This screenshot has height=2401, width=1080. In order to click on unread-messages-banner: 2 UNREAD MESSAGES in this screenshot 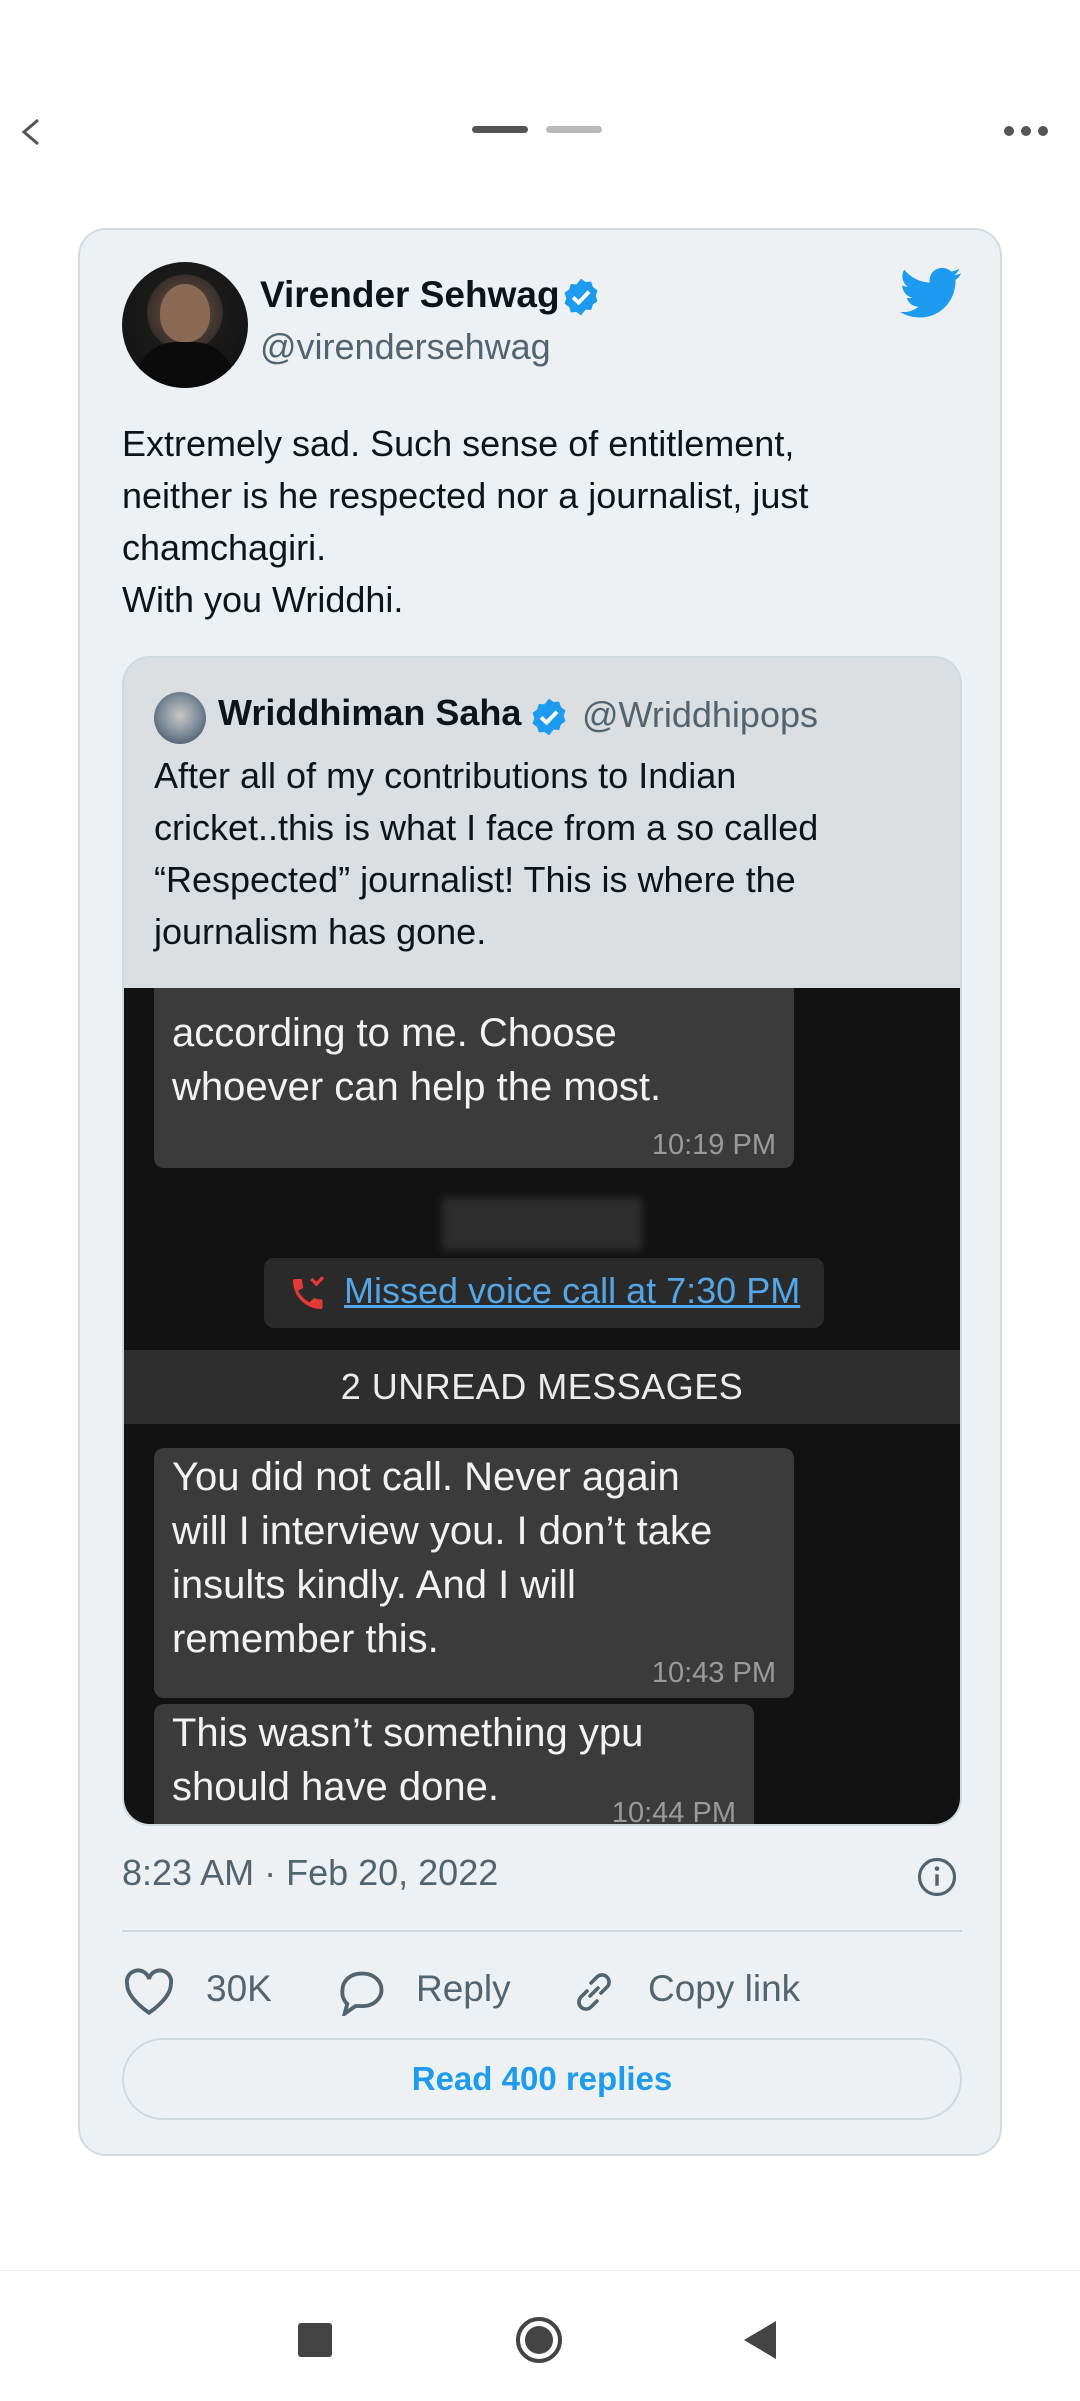, I will do `click(542, 1387)`.